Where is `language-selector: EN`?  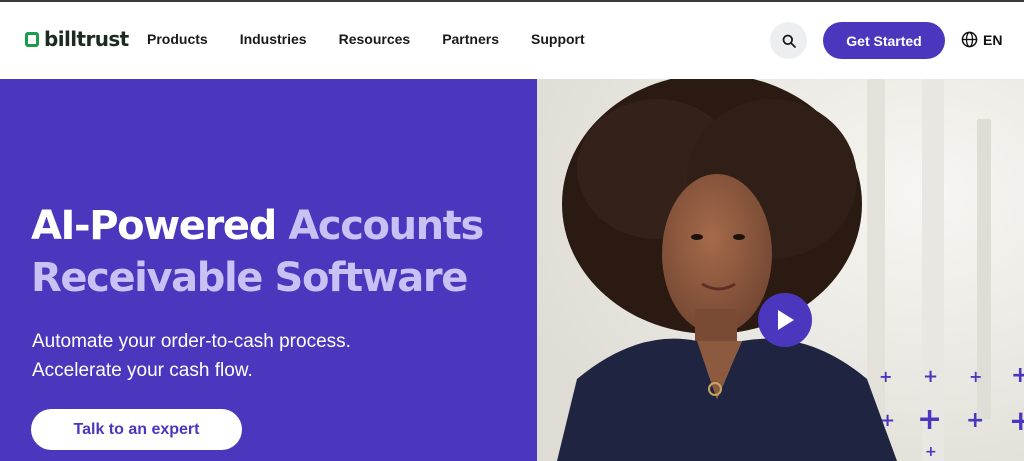
language-selector: EN is located at coordinates (981, 39).